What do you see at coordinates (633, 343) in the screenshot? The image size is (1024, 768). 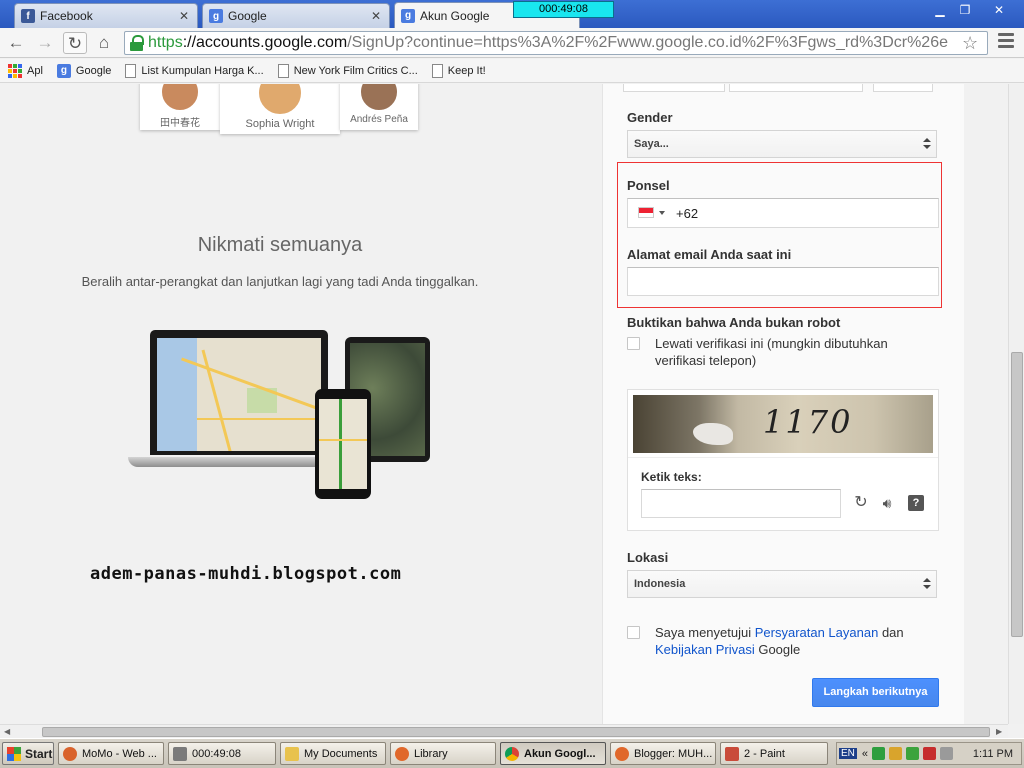 I see `skip-verification-checkbox` at bounding box center [633, 343].